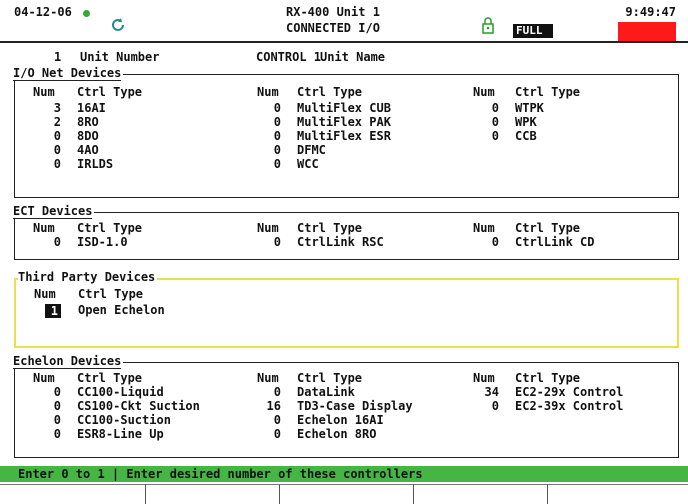  What do you see at coordinates (124, 420) in the screenshot?
I see `device-type: CC100-Suction` at bounding box center [124, 420].